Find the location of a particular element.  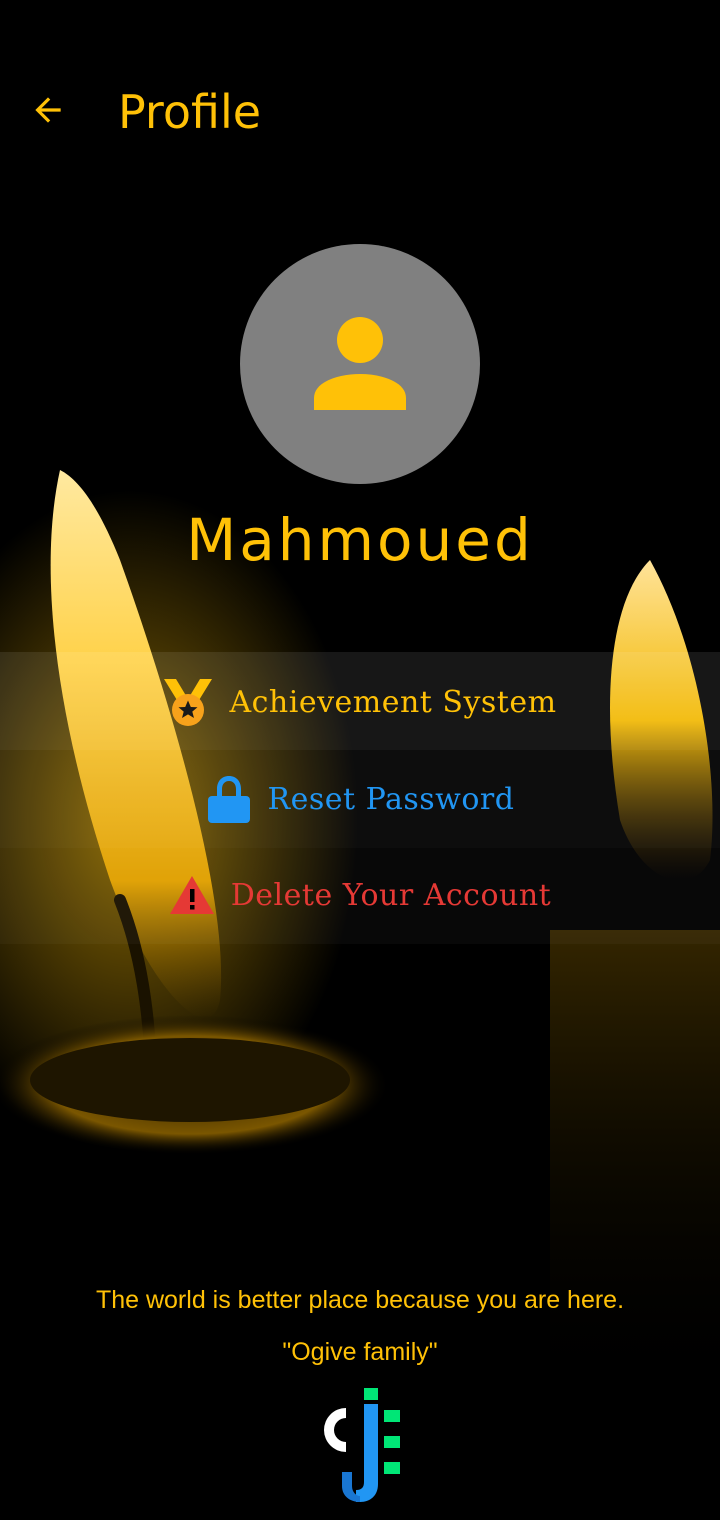

delete-account-button: Delete Your Account is located at coordinates (360, 895).